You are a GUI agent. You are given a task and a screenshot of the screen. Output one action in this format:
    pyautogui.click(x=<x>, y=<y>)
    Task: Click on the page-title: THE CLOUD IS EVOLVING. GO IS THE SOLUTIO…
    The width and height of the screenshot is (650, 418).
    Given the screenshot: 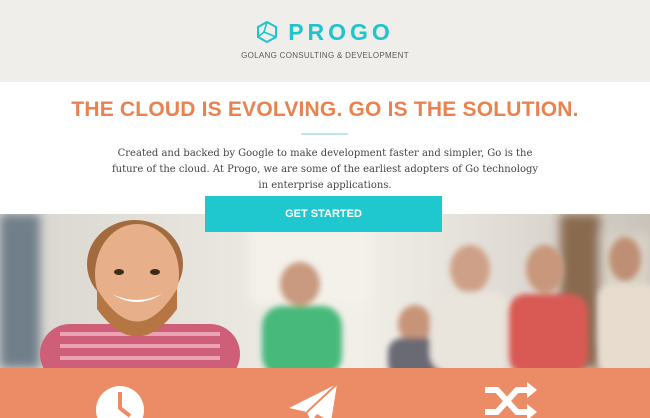 What is the action you would take?
    pyautogui.click(x=325, y=109)
    